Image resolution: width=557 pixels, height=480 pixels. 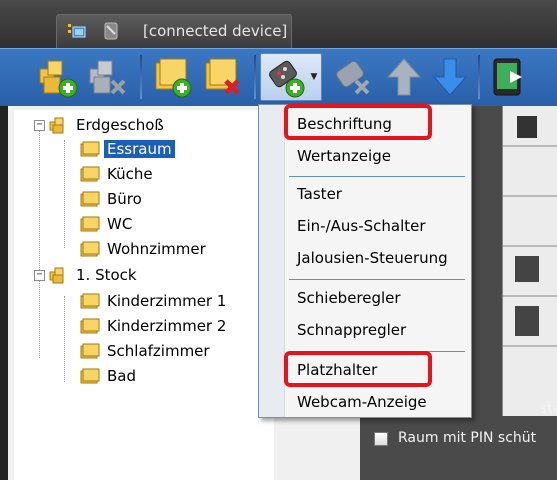 I want to click on add-building-icon, so click(x=58, y=79).